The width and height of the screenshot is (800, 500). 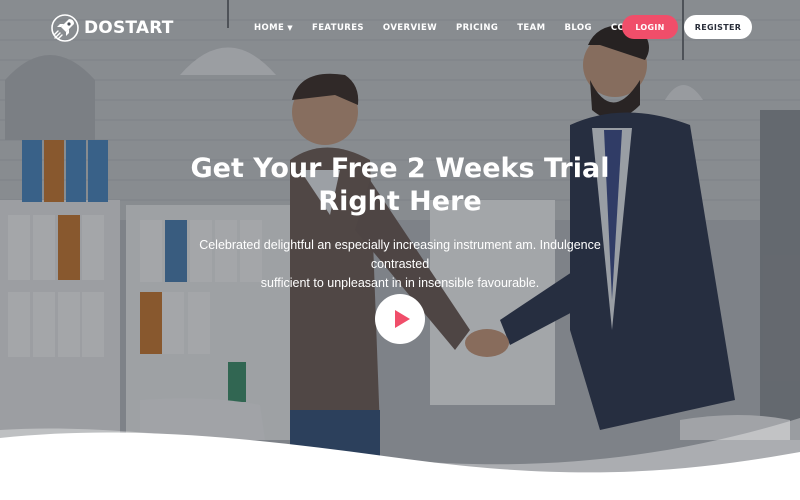 I want to click on login-button: LOGIN, so click(x=650, y=27).